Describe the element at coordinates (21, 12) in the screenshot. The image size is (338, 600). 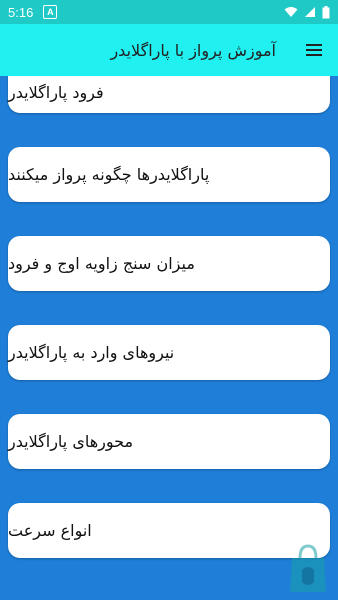
I see `status-time: 5:16` at that location.